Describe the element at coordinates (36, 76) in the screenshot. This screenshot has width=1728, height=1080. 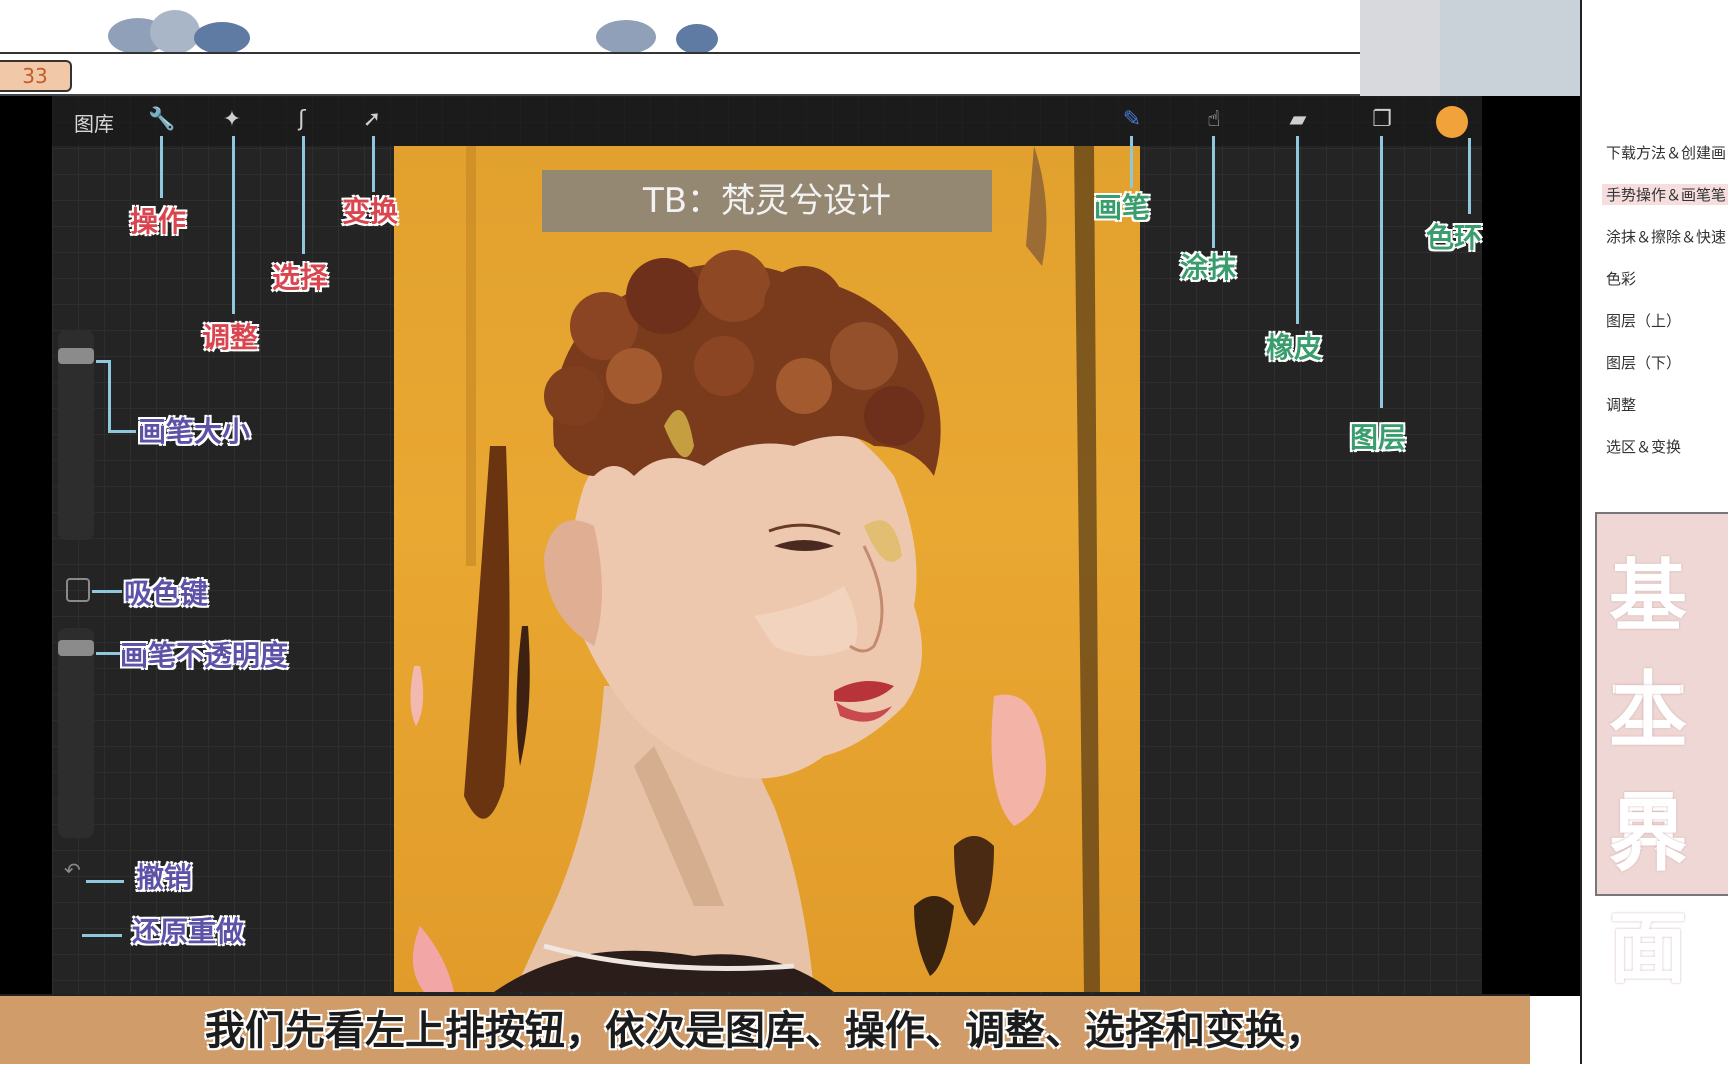
I see `page-number-tag: 33` at that location.